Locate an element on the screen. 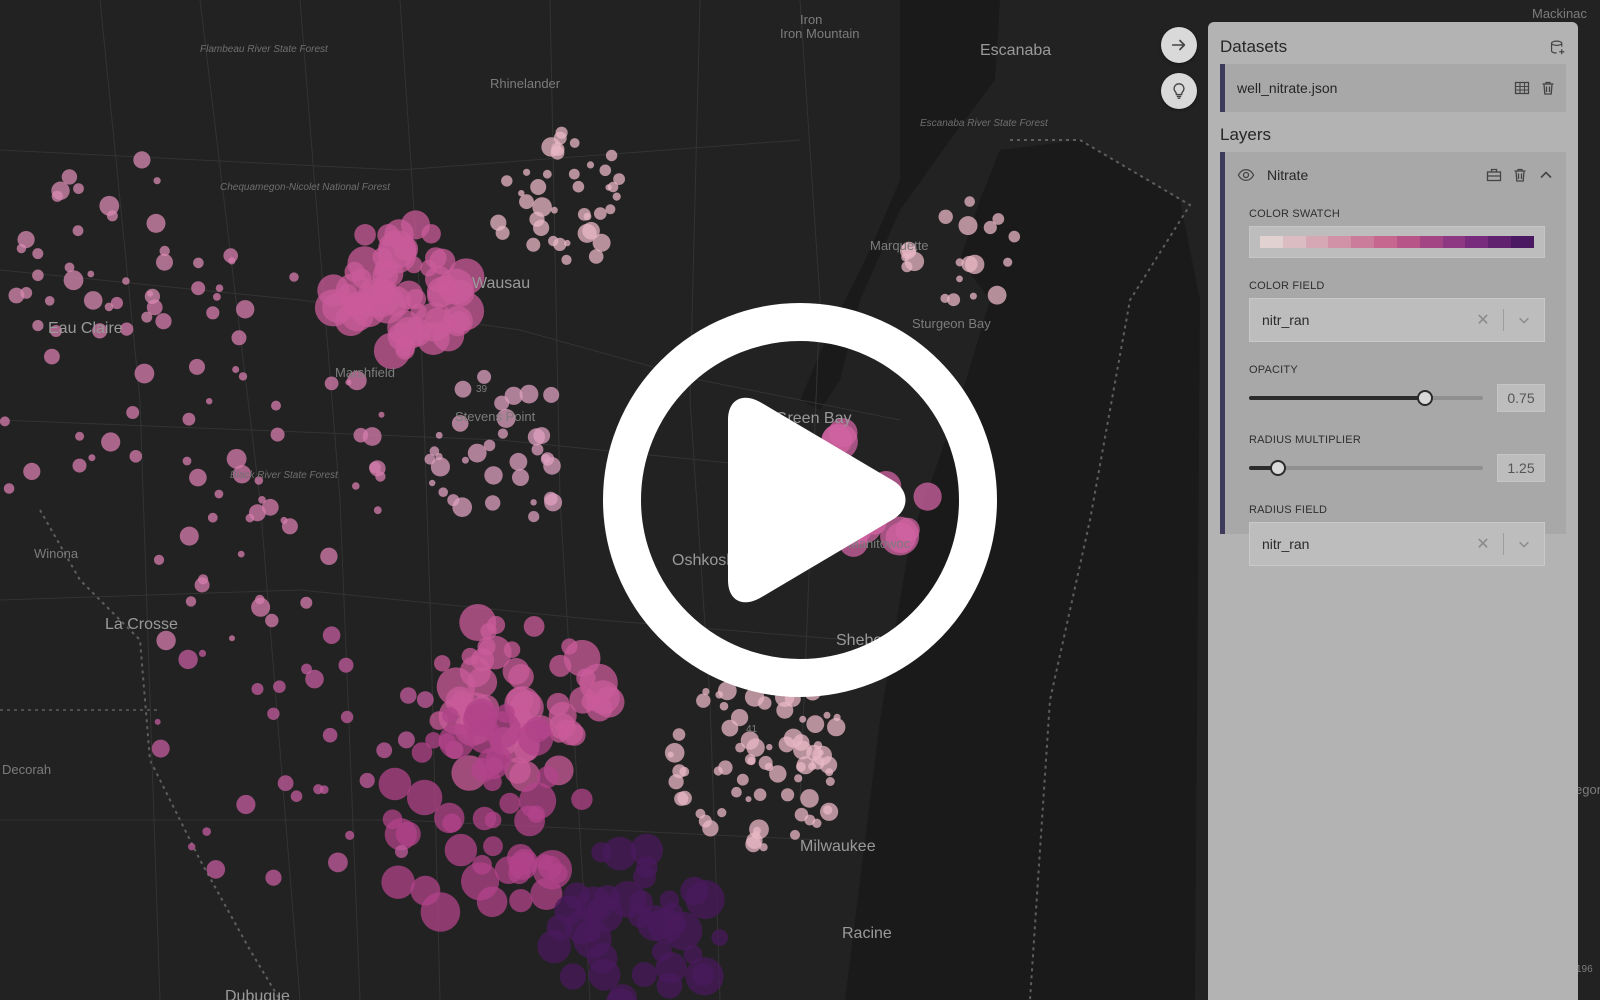 The height and width of the screenshot is (1000, 1600). video-play-button is located at coordinates (800, 500).